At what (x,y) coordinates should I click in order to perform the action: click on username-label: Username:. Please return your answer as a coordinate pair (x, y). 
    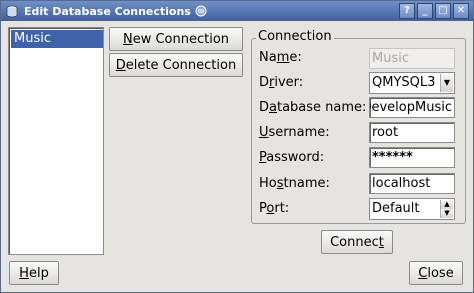
    Looking at the image, I should click on (294, 132).